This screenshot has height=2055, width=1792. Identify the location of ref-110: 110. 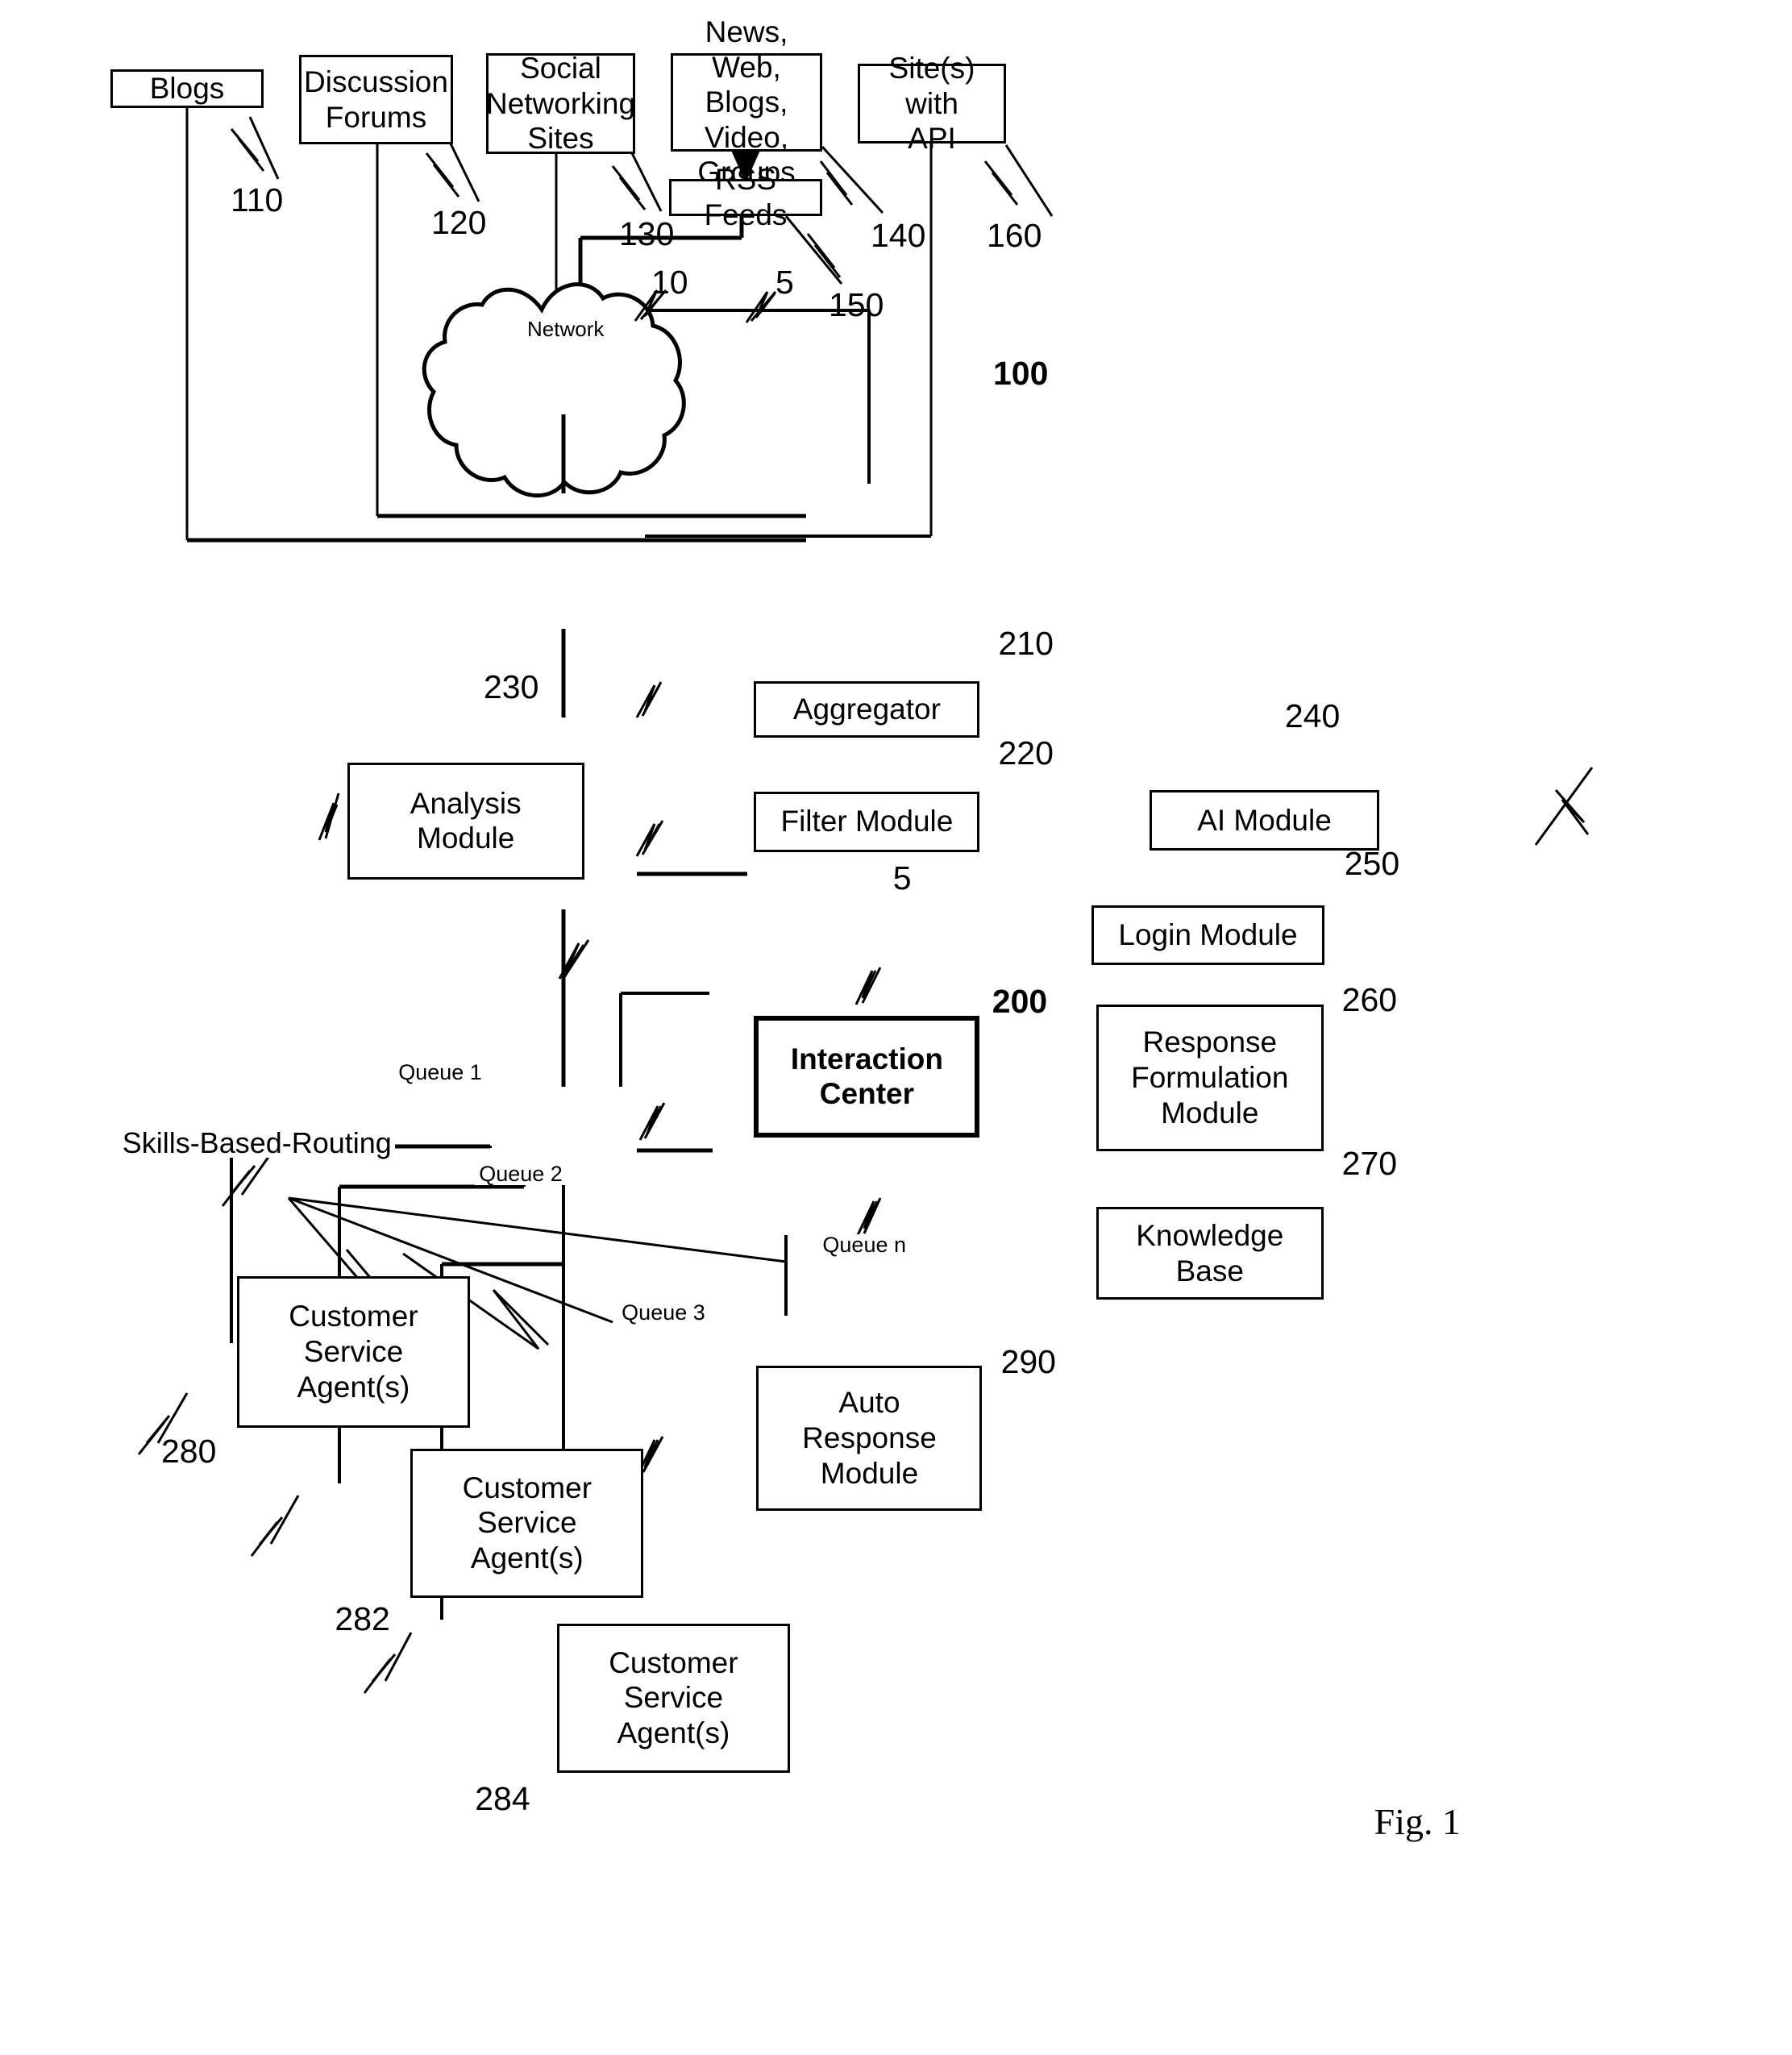
(257, 199).